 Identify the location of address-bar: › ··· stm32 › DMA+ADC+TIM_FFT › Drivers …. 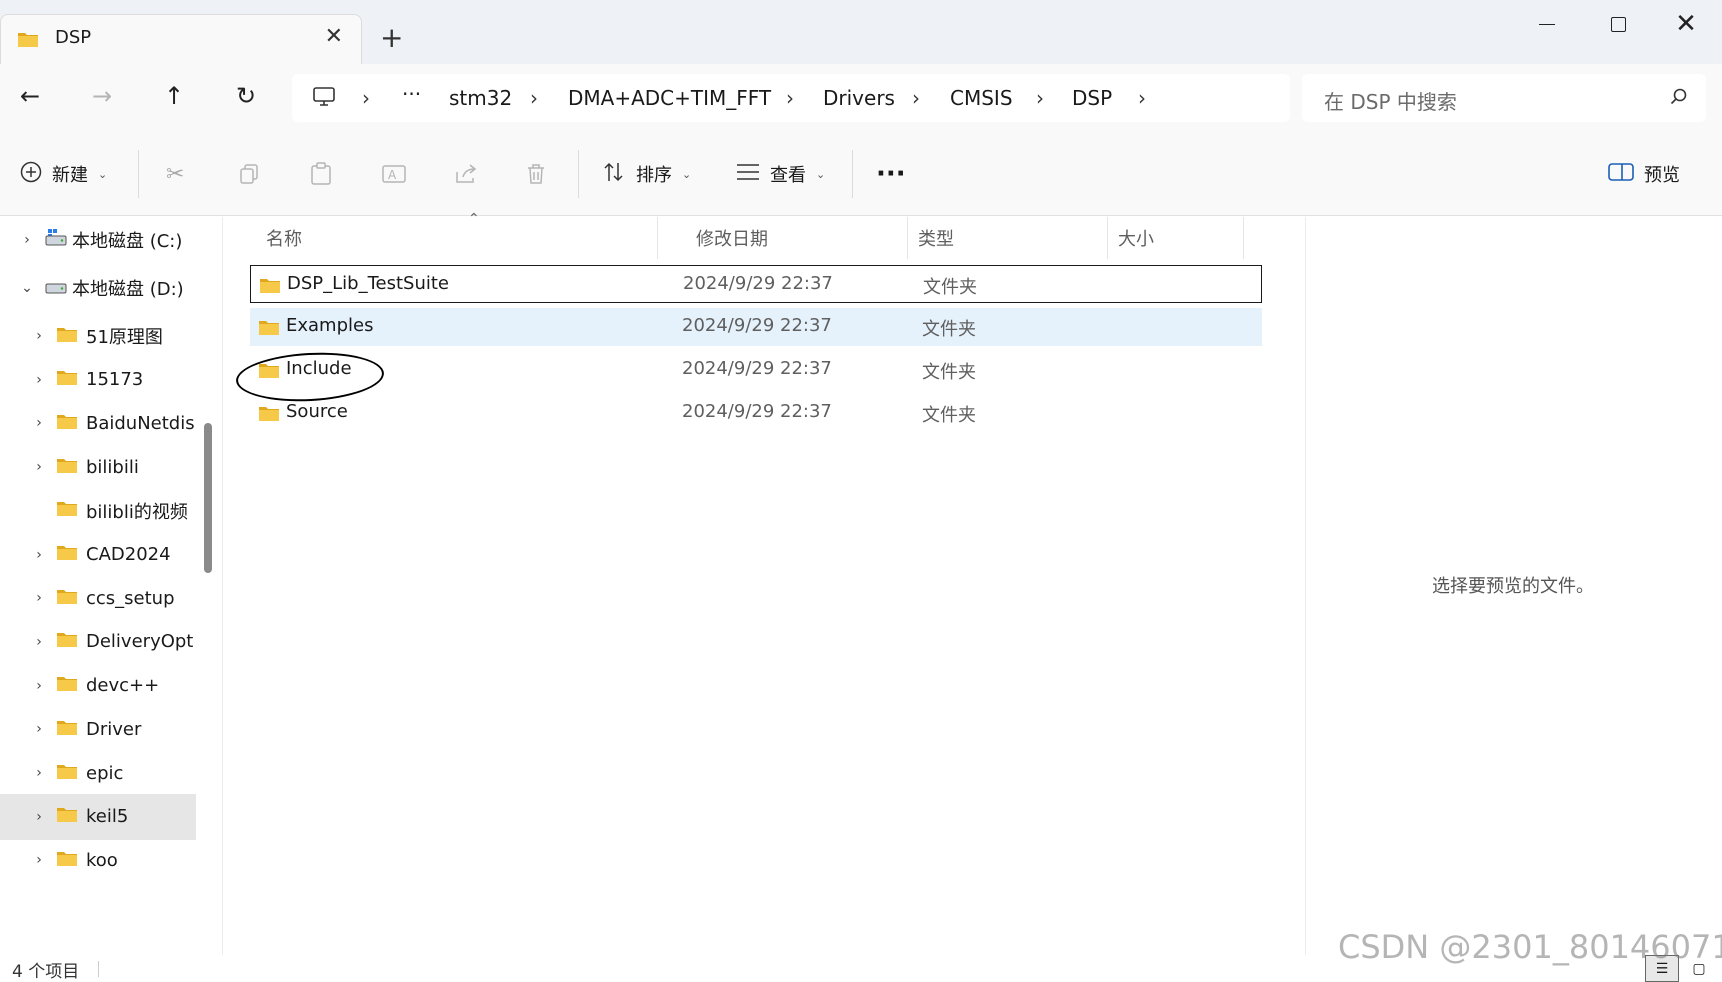
(791, 98).